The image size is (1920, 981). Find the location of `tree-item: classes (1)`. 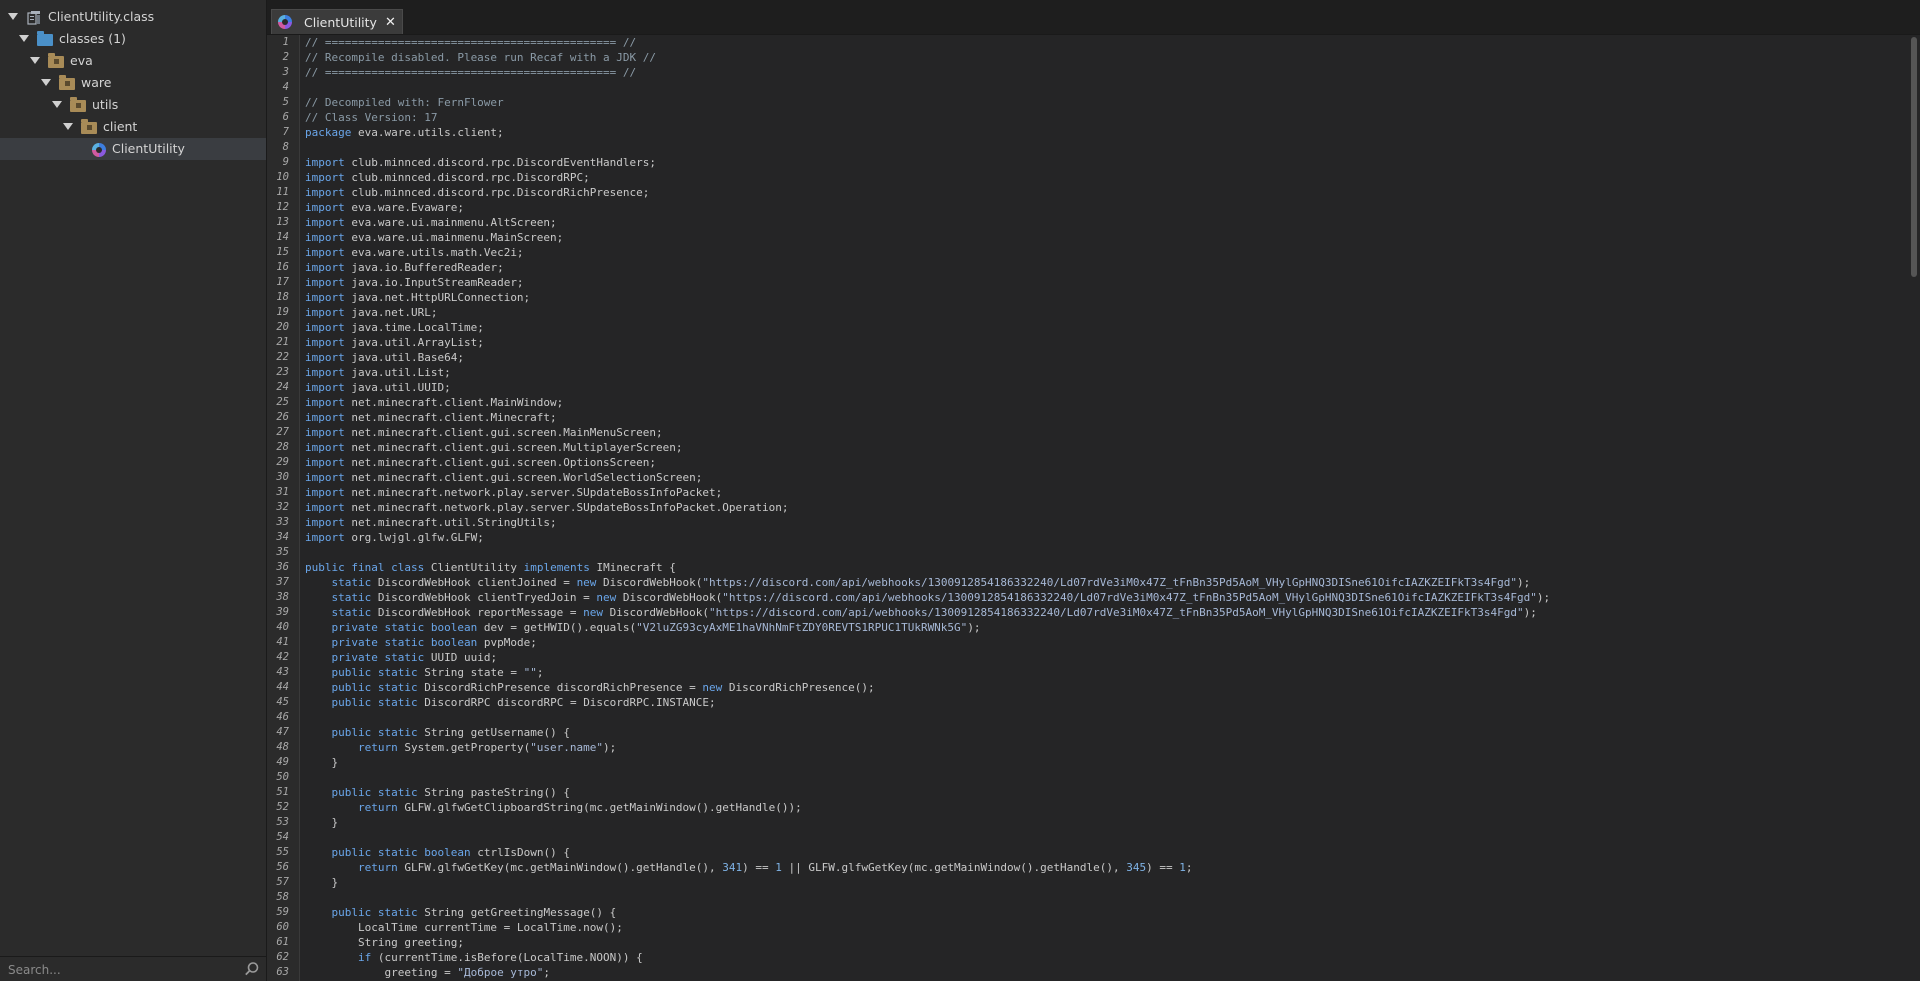

tree-item: classes (1) is located at coordinates (133, 39).